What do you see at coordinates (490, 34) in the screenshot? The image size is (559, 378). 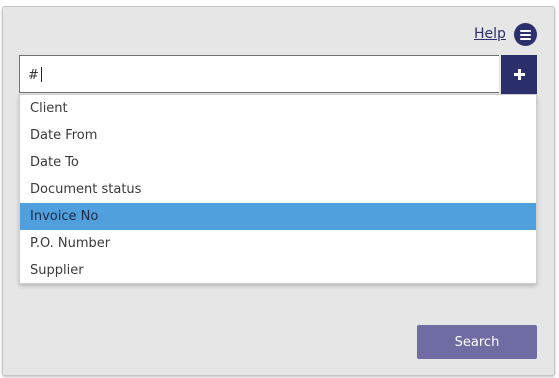 I see `help-link: Help` at bounding box center [490, 34].